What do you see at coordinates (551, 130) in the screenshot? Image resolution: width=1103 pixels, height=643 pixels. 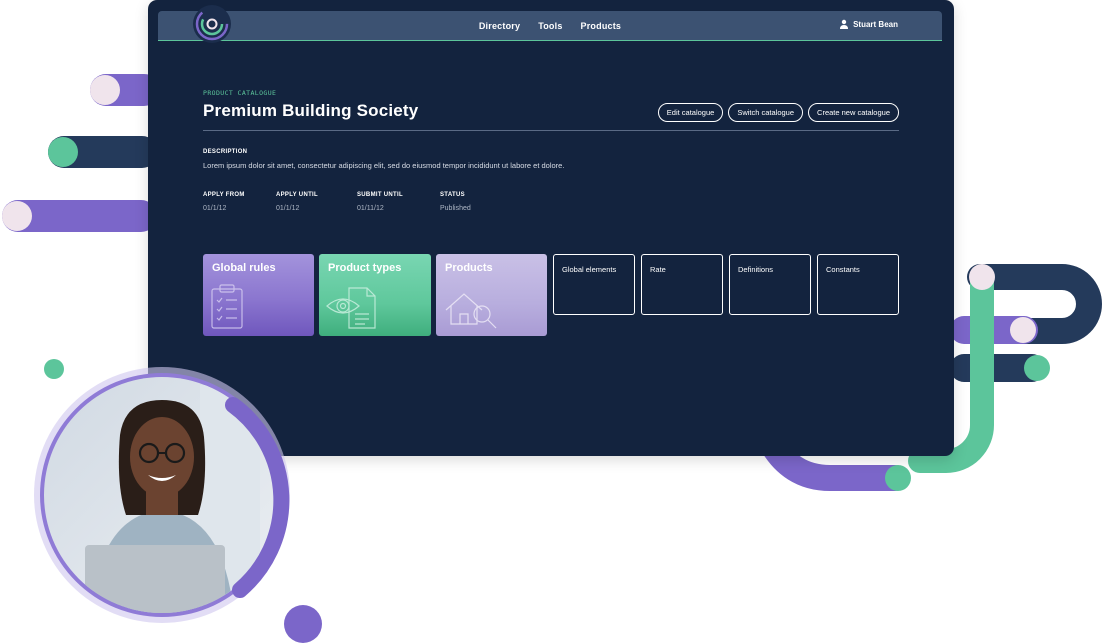 I see `header-divider` at bounding box center [551, 130].